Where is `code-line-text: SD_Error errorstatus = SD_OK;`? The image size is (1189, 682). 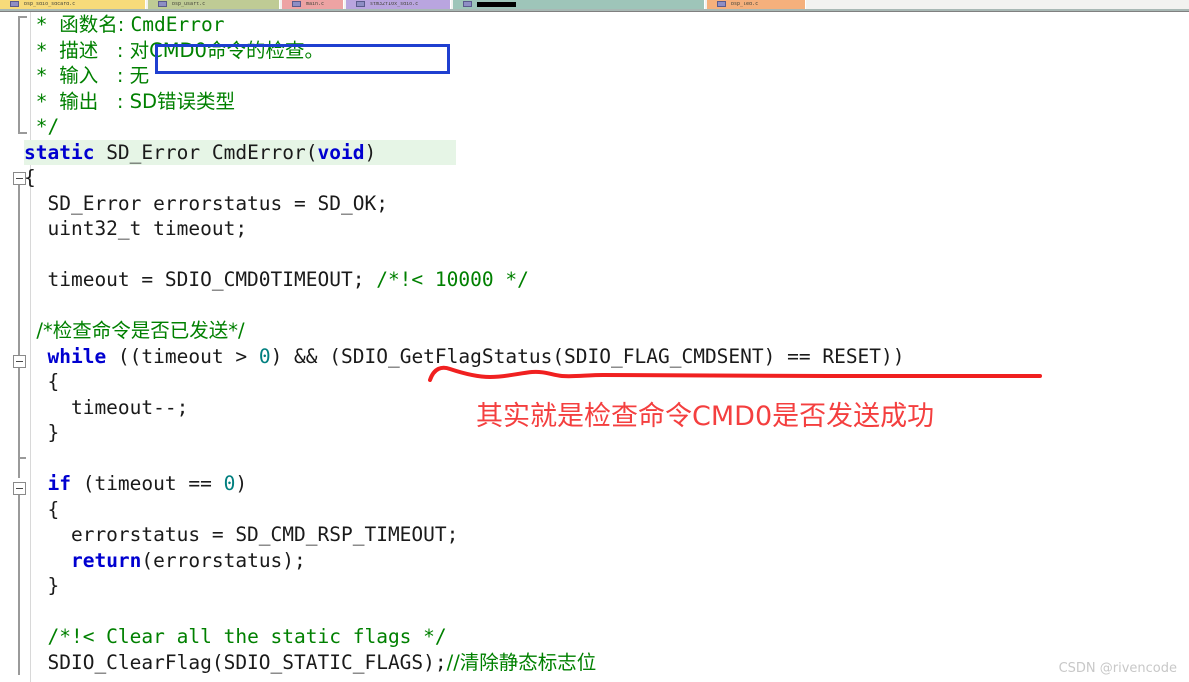
code-line-text: SD_Error errorstatus = SD_OK; is located at coordinates (206, 203).